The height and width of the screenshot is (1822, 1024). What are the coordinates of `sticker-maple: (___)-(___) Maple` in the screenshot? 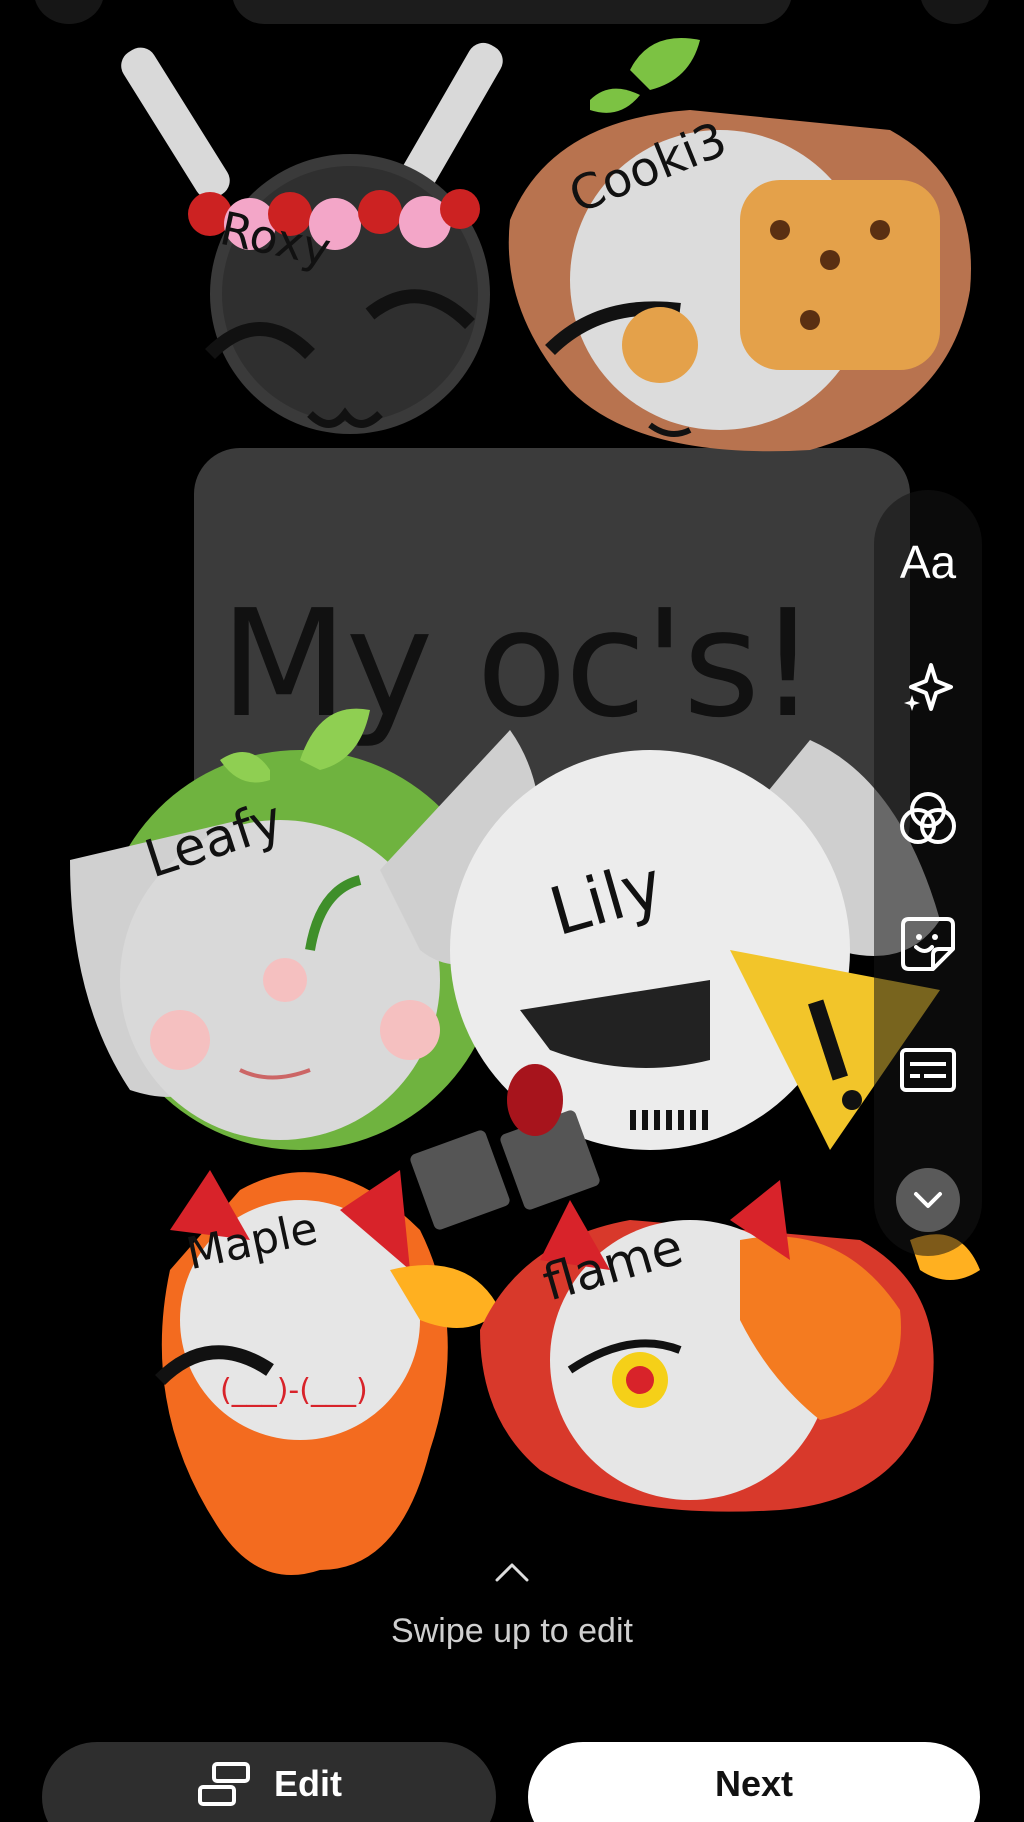 It's located at (330, 1370).